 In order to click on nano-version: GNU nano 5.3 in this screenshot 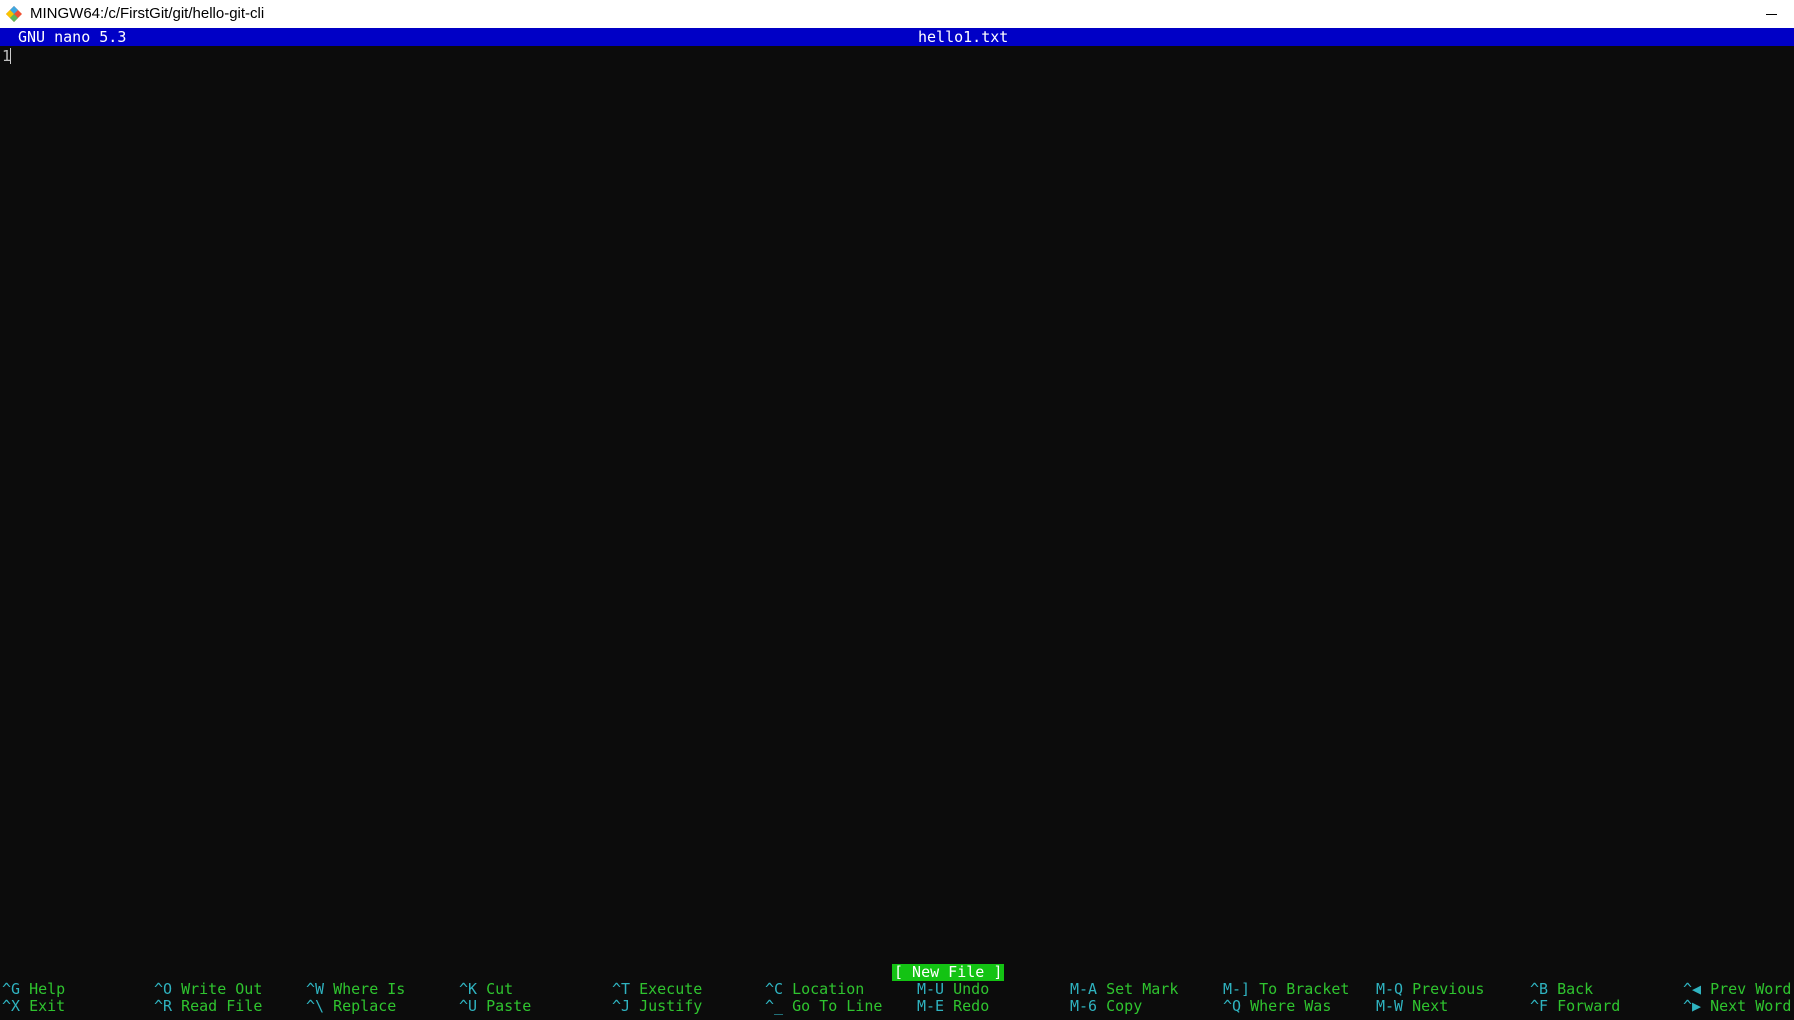, I will do `click(72, 37)`.